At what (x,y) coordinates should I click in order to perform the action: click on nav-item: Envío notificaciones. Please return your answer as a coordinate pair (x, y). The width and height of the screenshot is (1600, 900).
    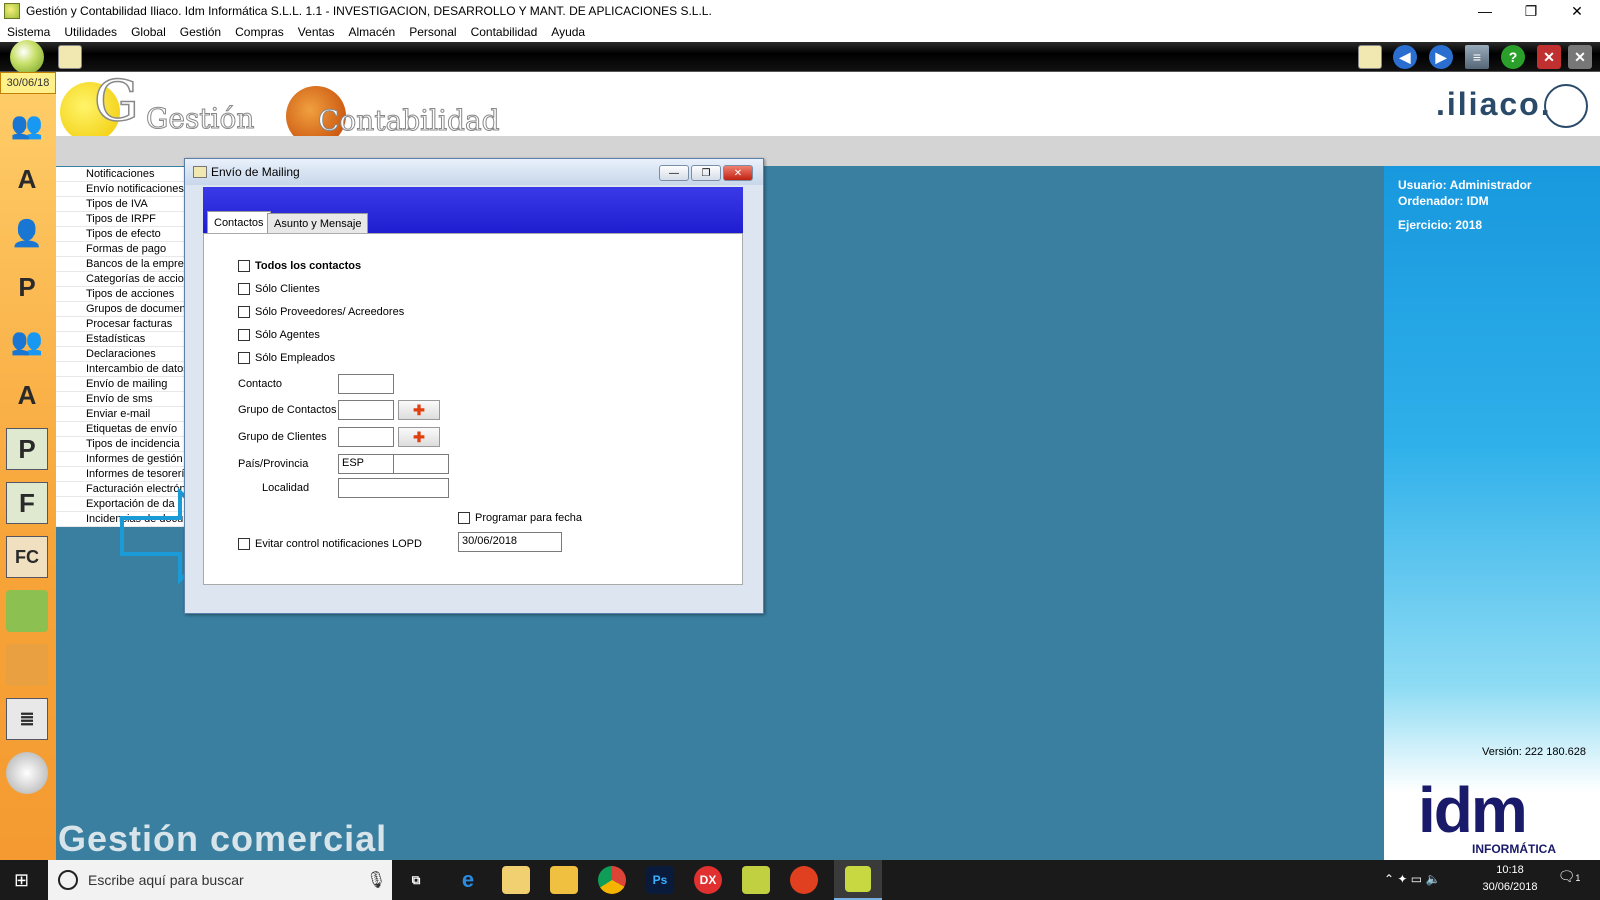
    Looking at the image, I should click on (120, 189).